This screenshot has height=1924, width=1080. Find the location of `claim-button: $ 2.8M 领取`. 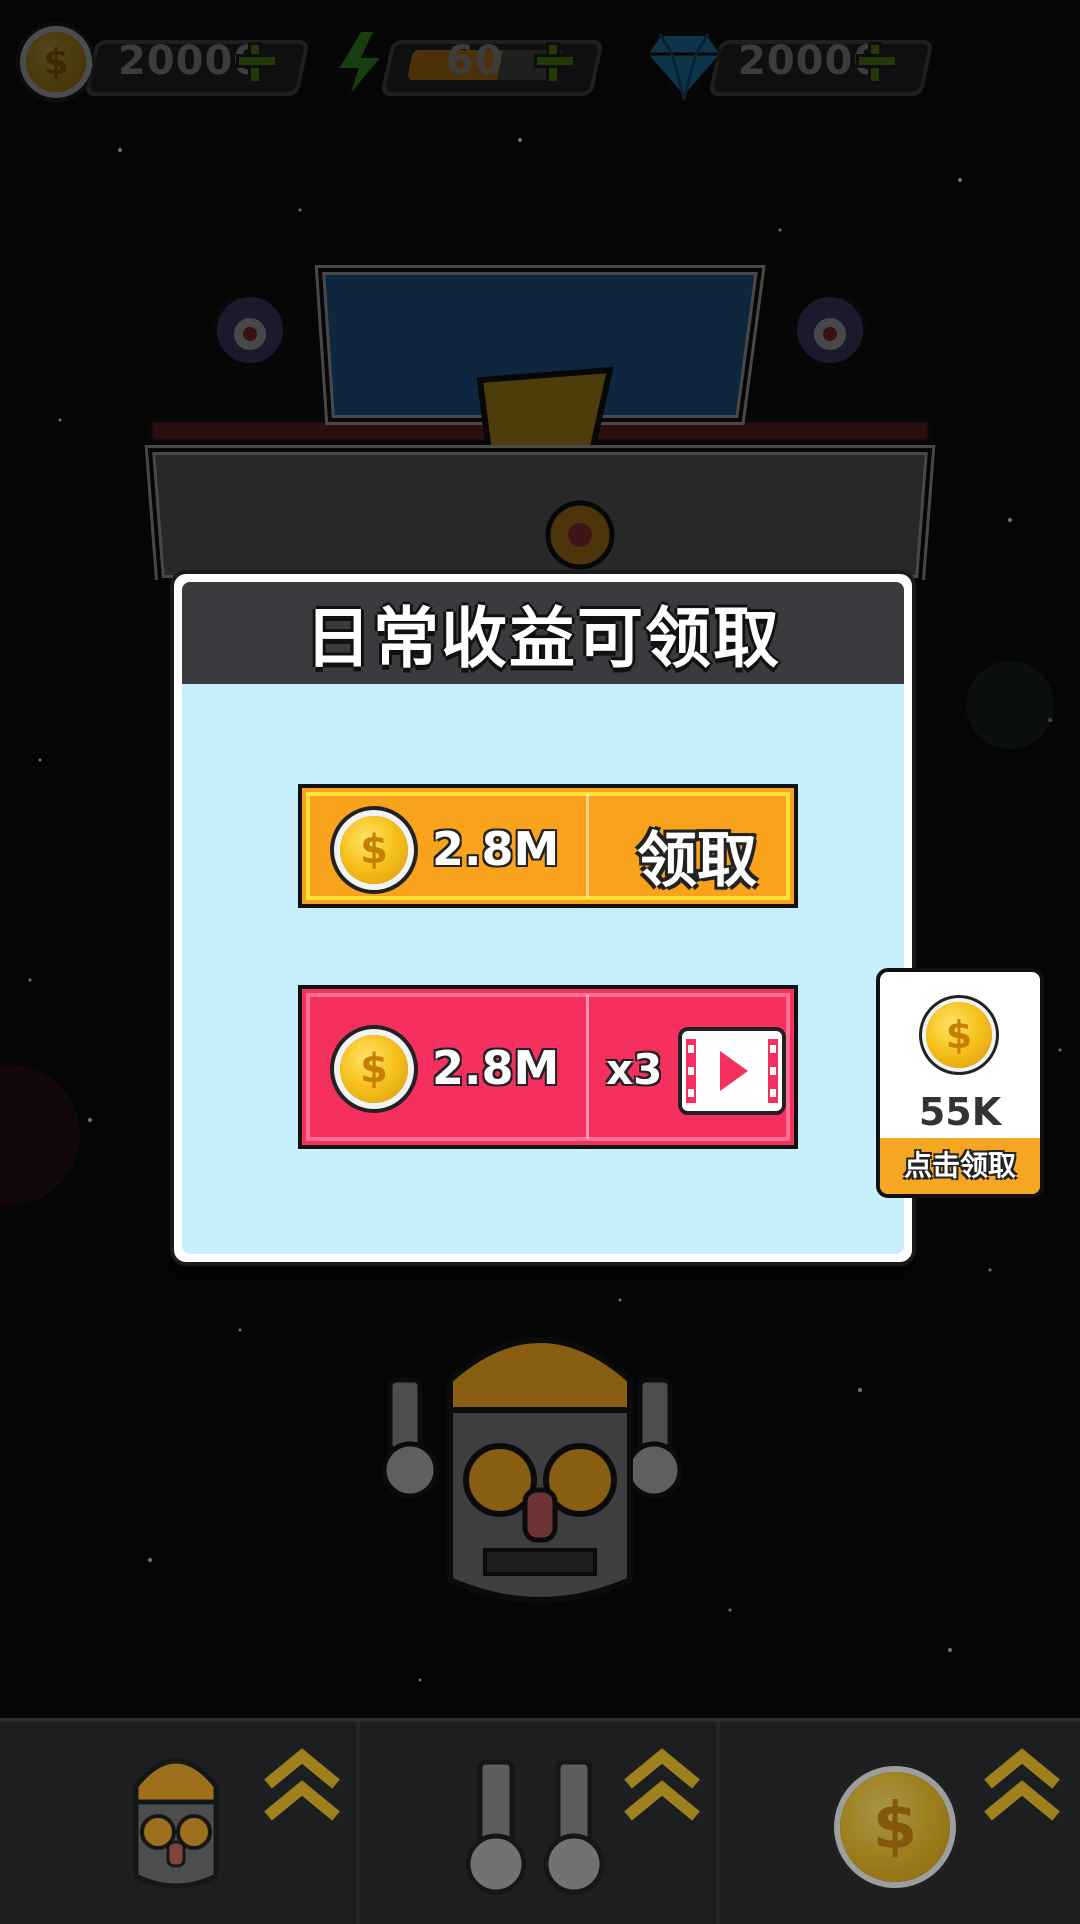

claim-button: $ 2.8M 领取 is located at coordinates (548, 846).